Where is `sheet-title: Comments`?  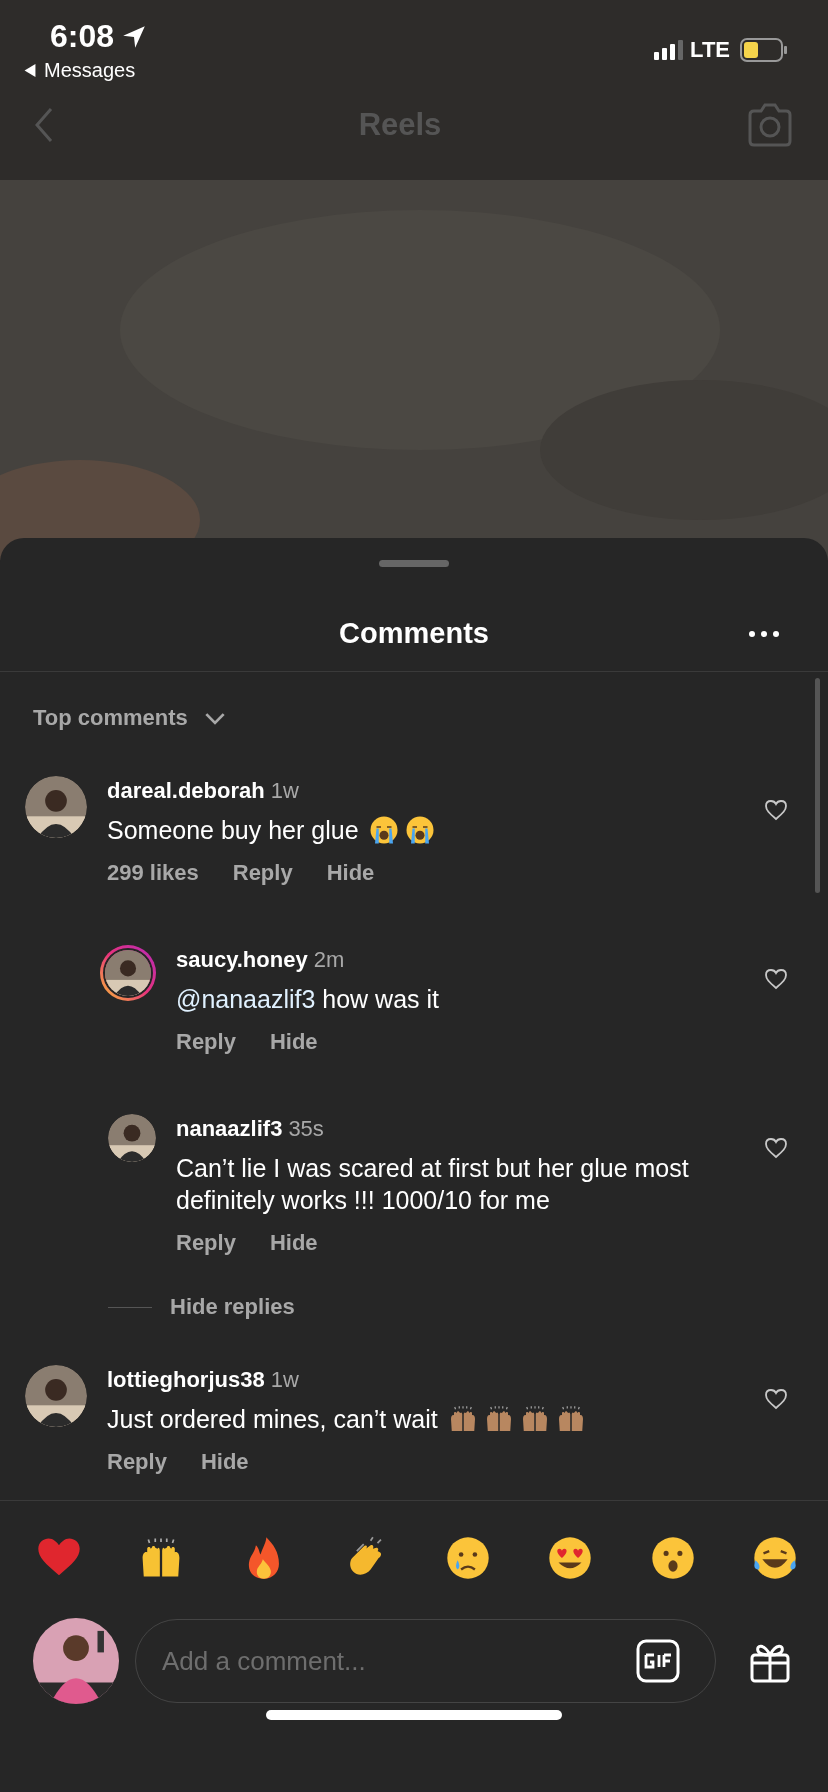 sheet-title: Comments is located at coordinates (414, 633).